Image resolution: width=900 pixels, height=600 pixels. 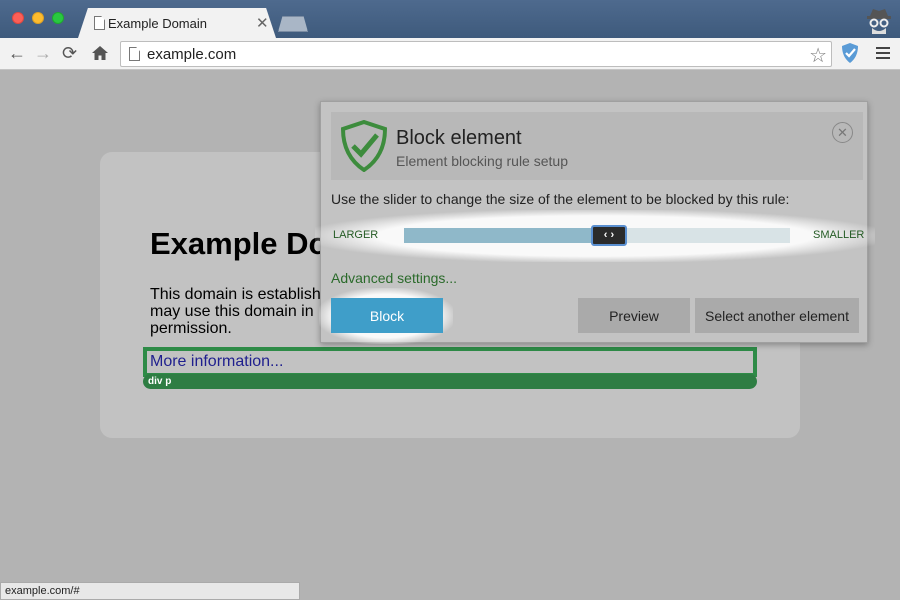 What do you see at coordinates (850, 53) in the screenshot?
I see `adguard-shield-icon` at bounding box center [850, 53].